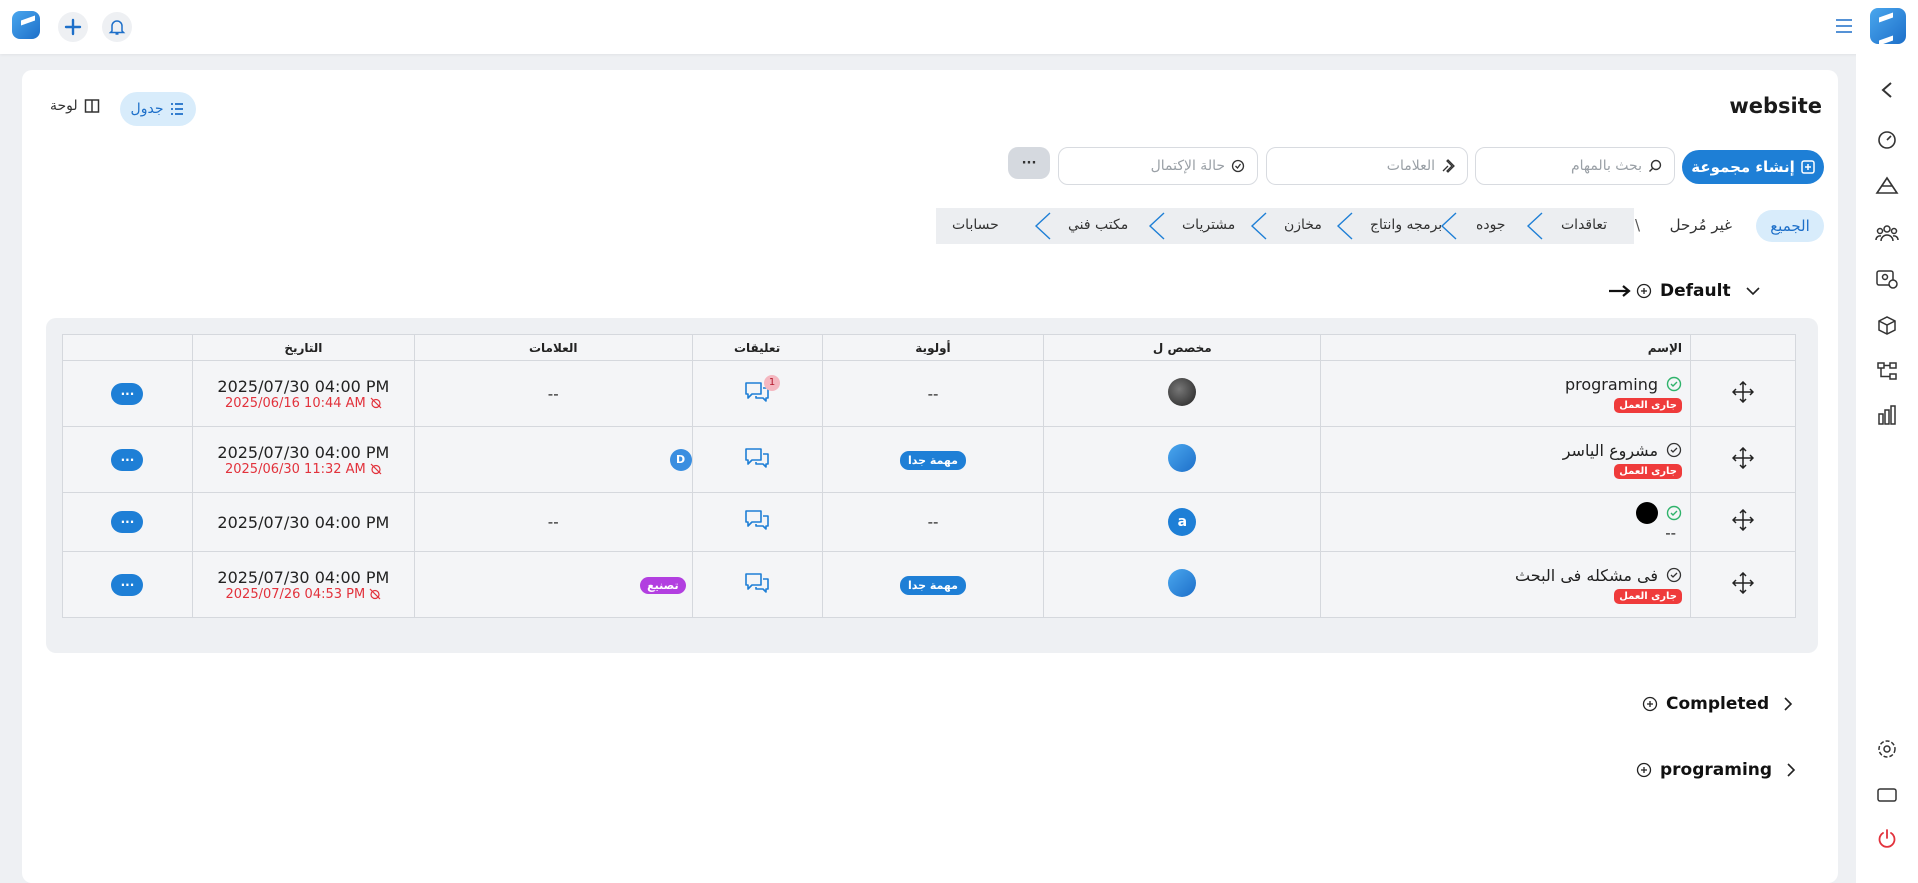  Describe the element at coordinates (1717, 704) in the screenshot. I see `group-header-completed: Completed` at that location.